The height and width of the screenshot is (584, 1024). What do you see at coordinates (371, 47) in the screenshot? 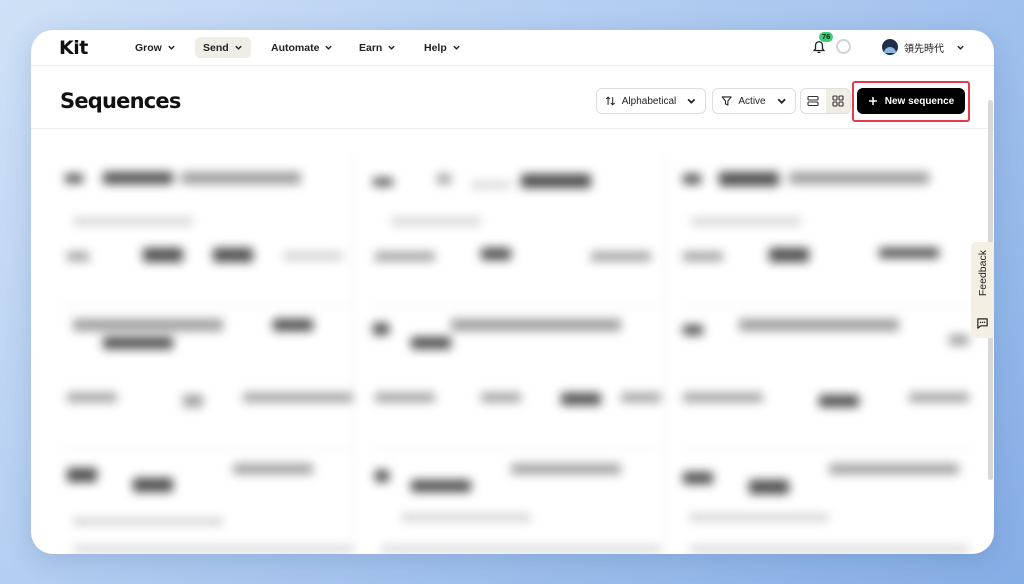
I see `nav-earn-label: Earn` at bounding box center [371, 47].